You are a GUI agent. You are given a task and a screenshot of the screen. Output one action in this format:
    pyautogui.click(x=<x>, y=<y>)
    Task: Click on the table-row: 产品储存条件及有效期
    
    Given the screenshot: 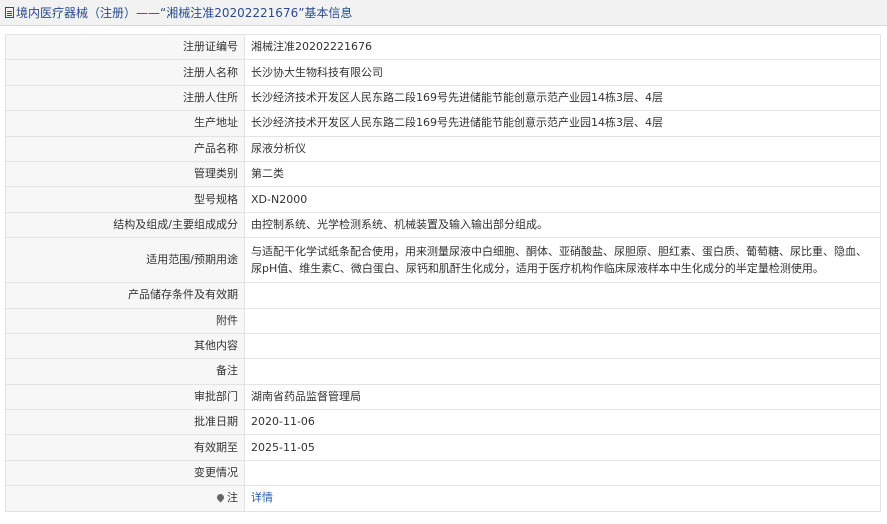 What is the action you would take?
    pyautogui.click(x=443, y=295)
    